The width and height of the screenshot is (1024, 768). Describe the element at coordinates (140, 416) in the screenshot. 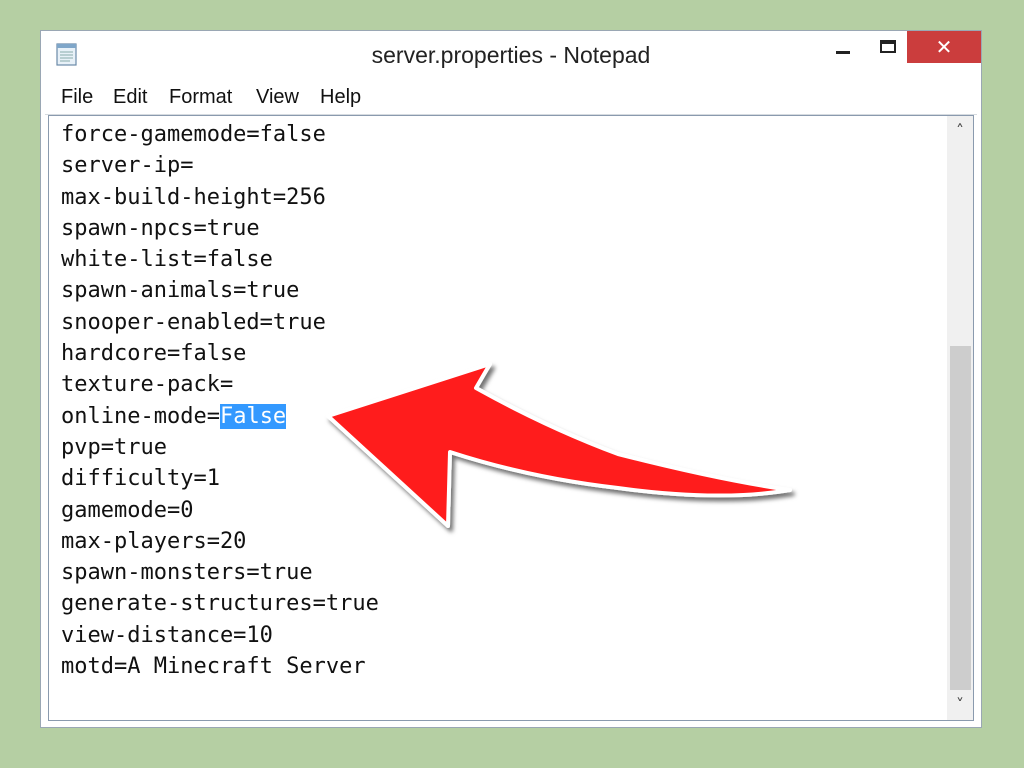

I see `online-mode-key: online-mode=` at that location.